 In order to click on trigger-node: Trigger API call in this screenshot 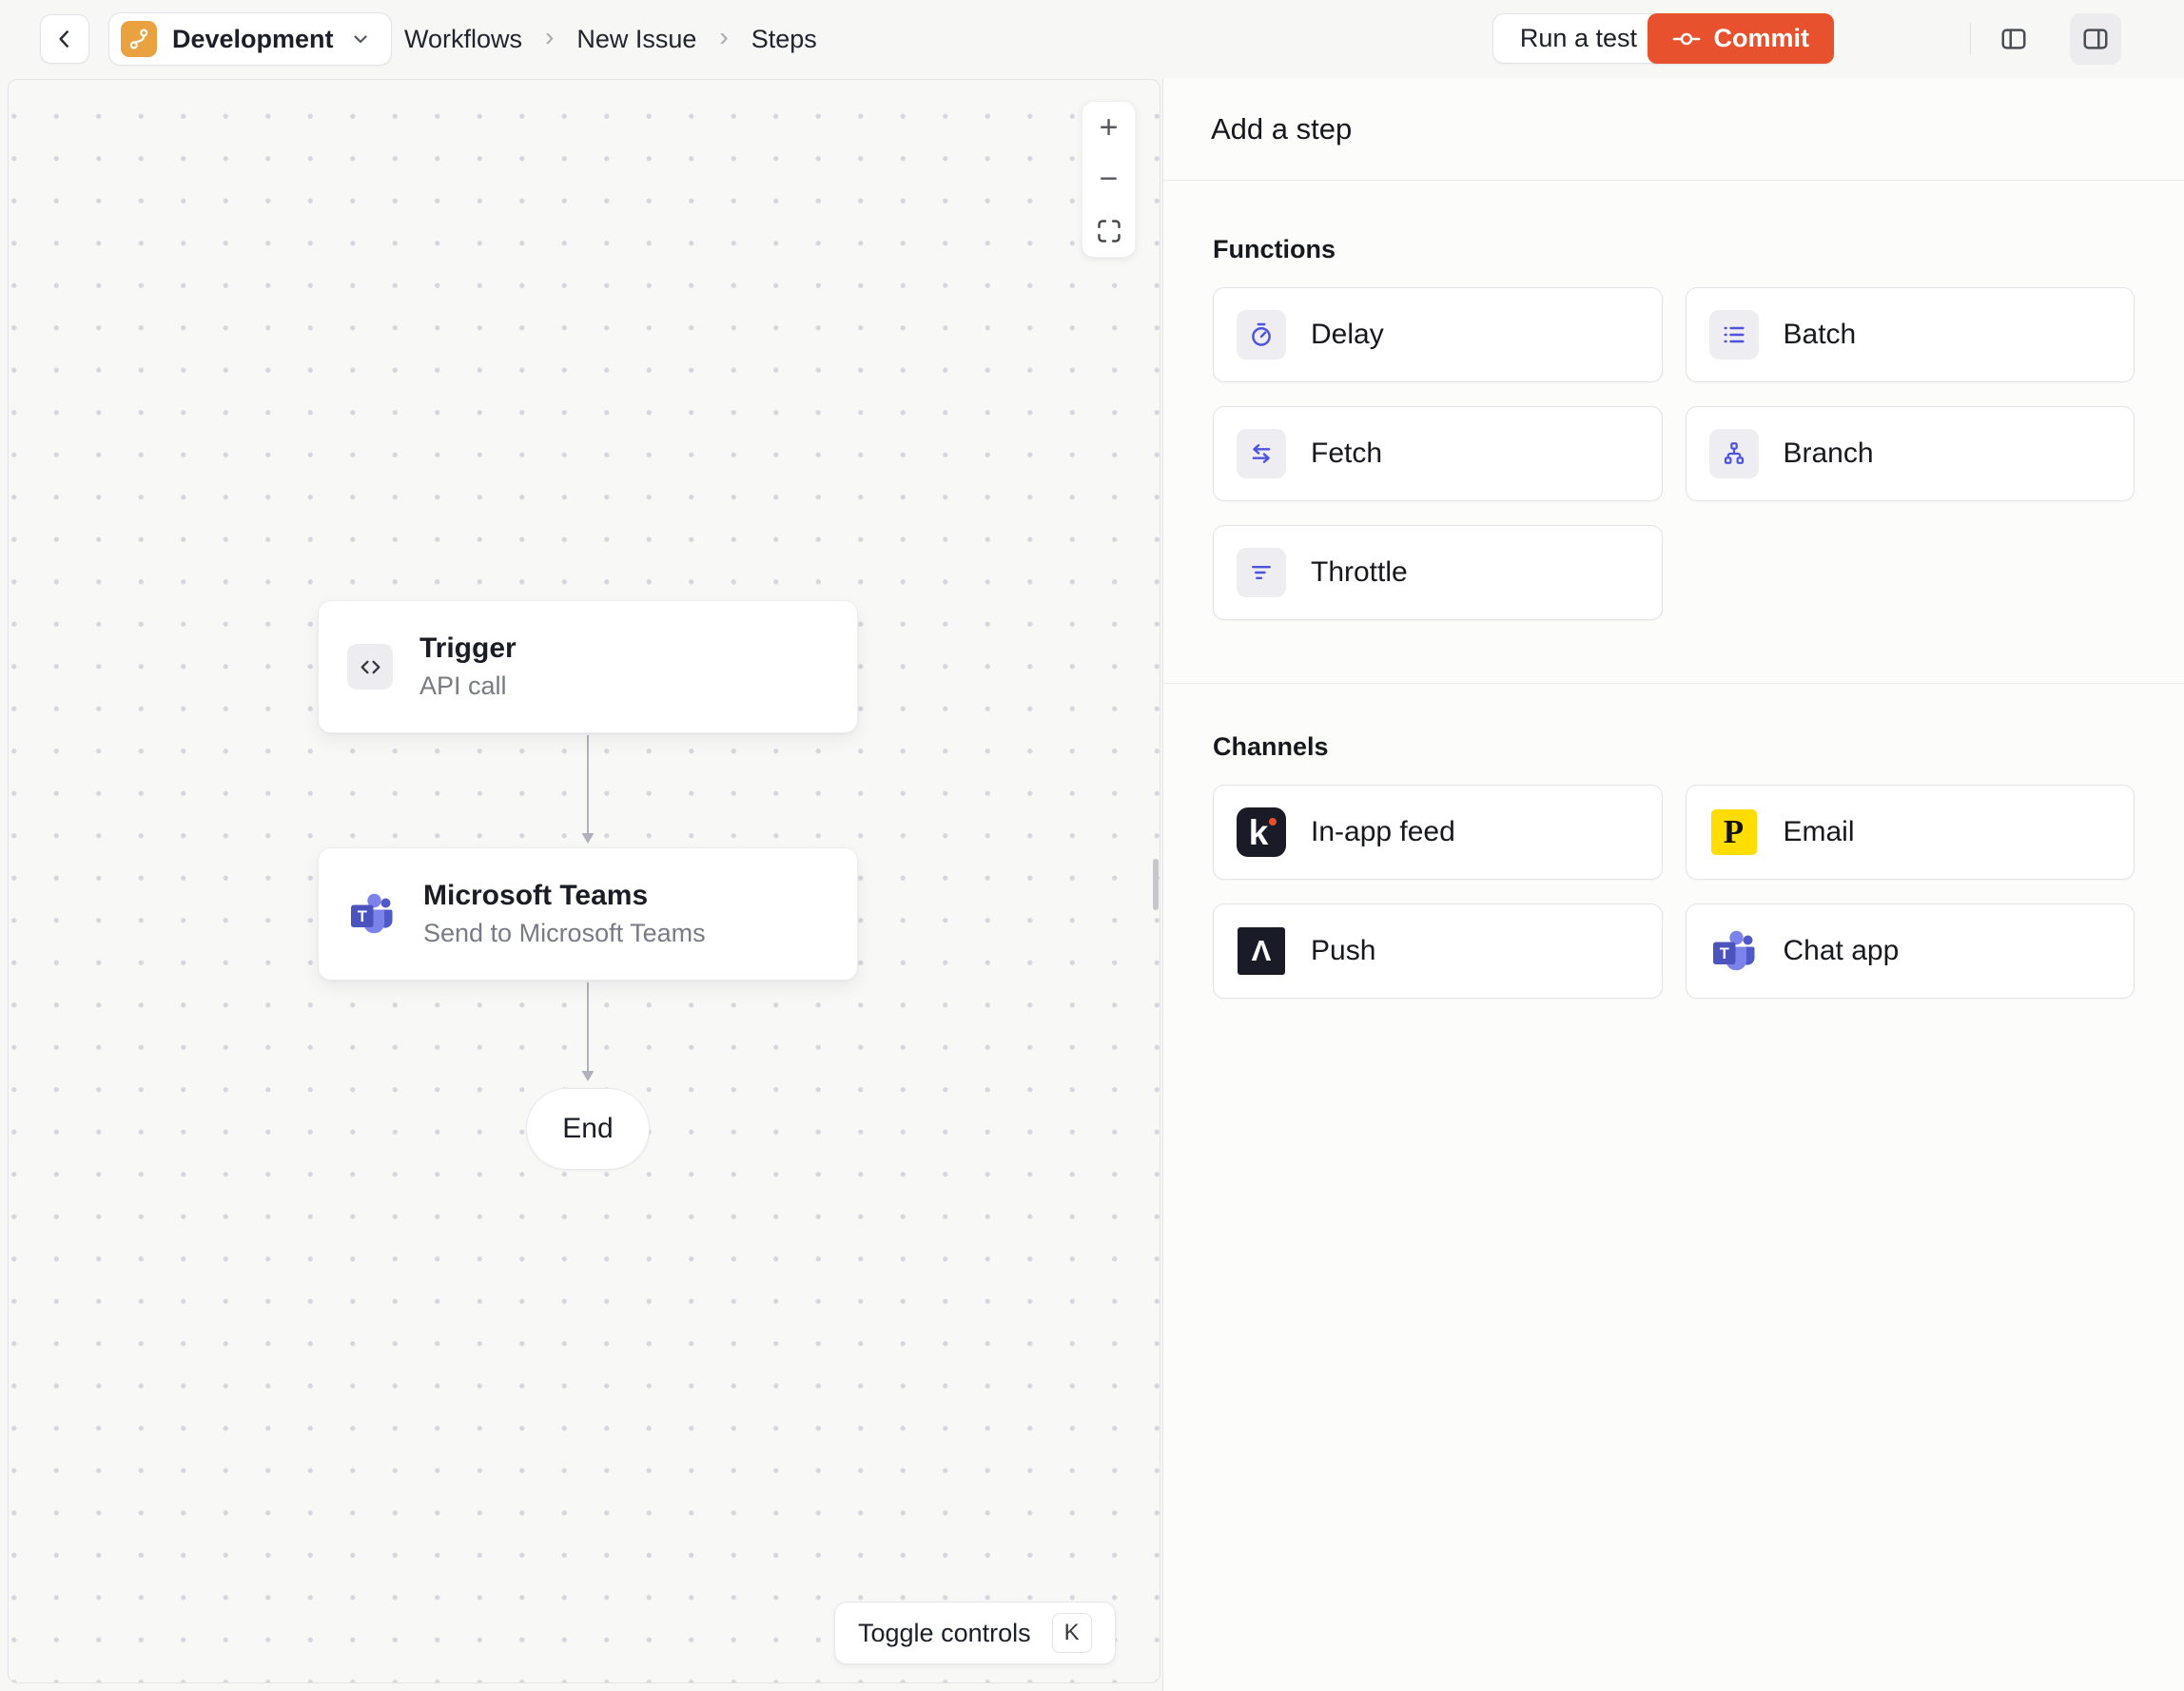, I will do `click(588, 666)`.